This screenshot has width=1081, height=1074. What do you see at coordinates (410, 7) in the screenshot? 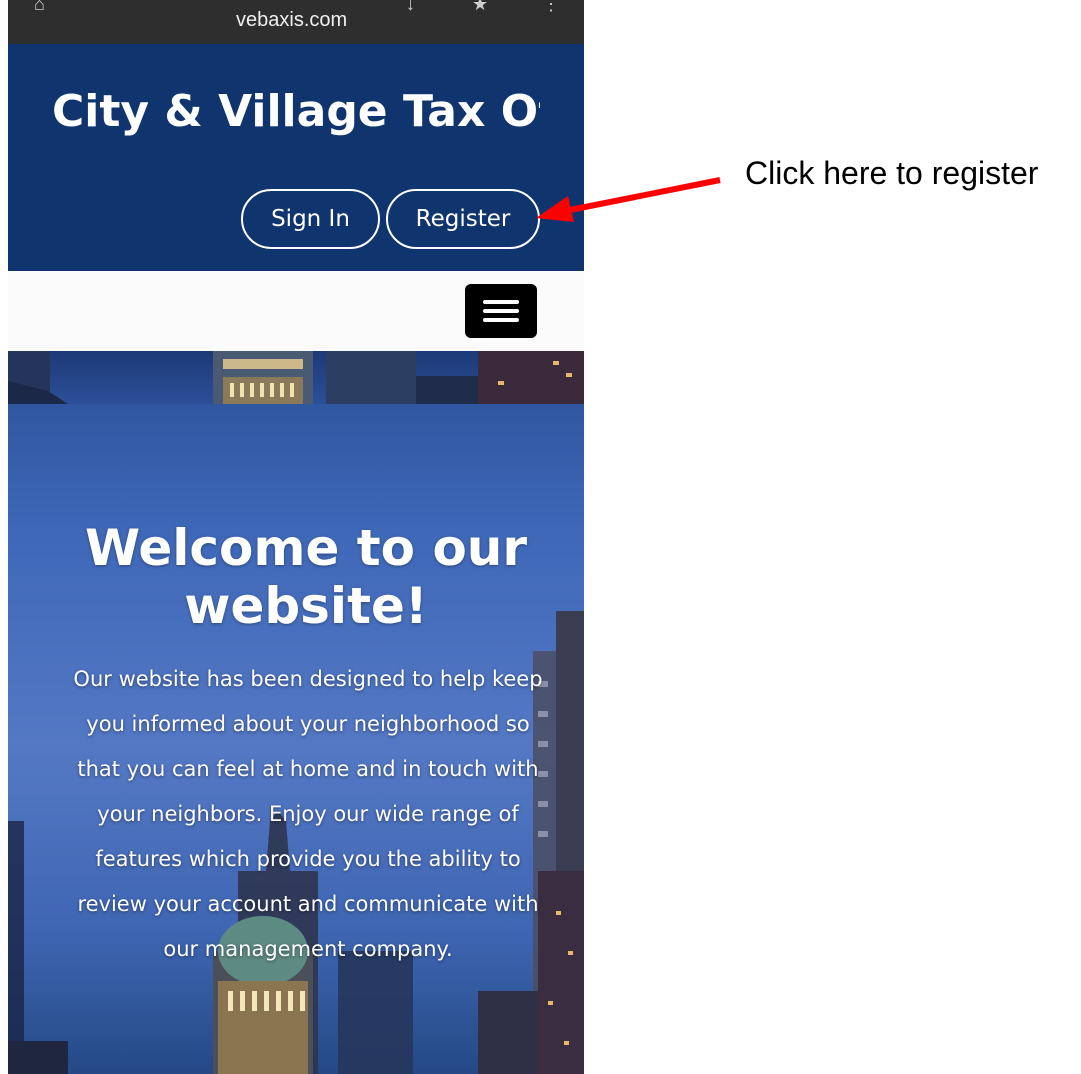
I see `browser-download-icon: ↓` at bounding box center [410, 7].